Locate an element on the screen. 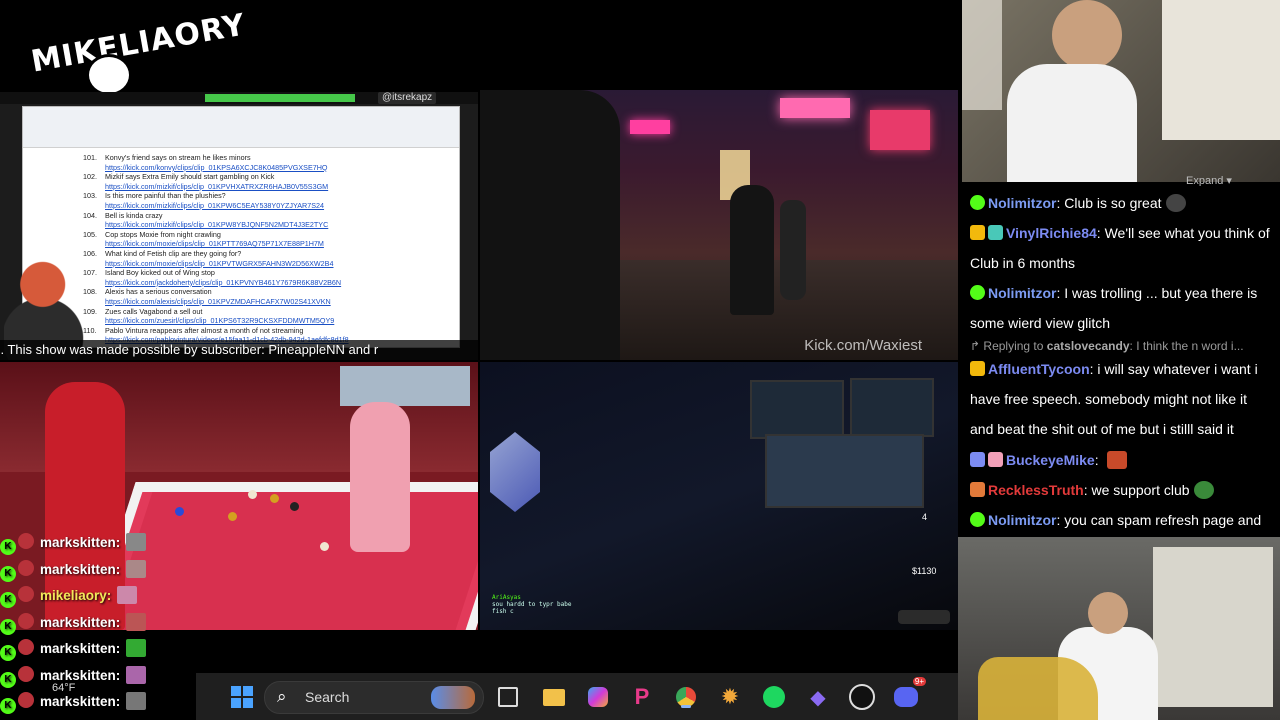 This screenshot has width=1280, height=720. windows-start-icon is located at coordinates (242, 697).